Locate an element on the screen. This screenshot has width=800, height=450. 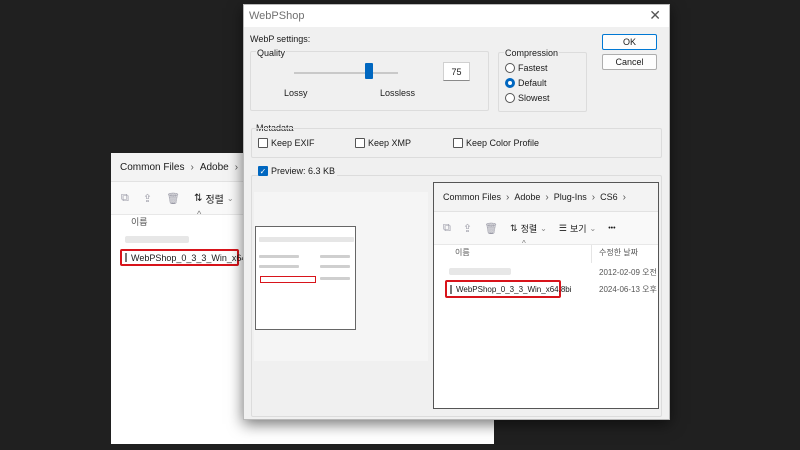
radio-fastest: Fastest is located at coordinates (526, 68).